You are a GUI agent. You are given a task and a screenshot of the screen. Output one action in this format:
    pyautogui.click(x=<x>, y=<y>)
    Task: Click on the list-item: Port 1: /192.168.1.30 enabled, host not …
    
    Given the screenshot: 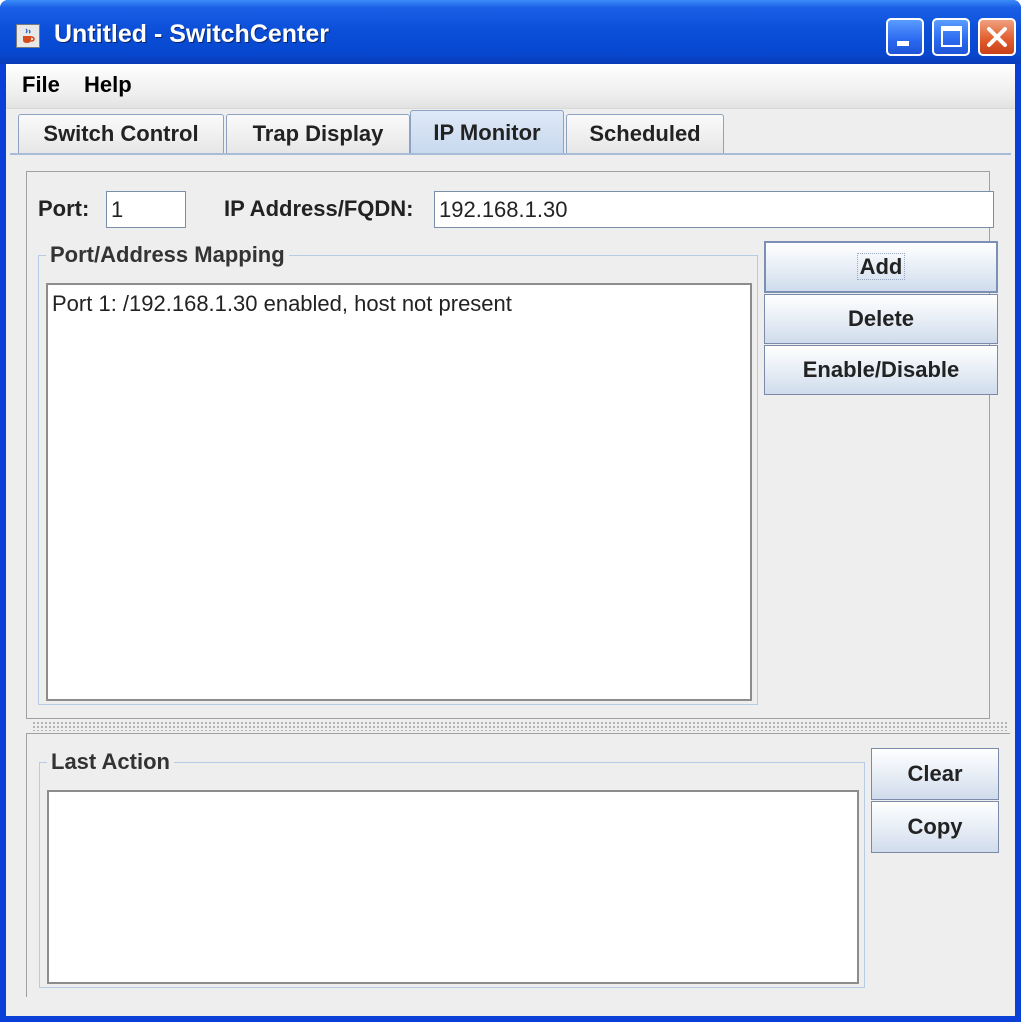 What is the action you would take?
    pyautogui.click(x=282, y=304)
    